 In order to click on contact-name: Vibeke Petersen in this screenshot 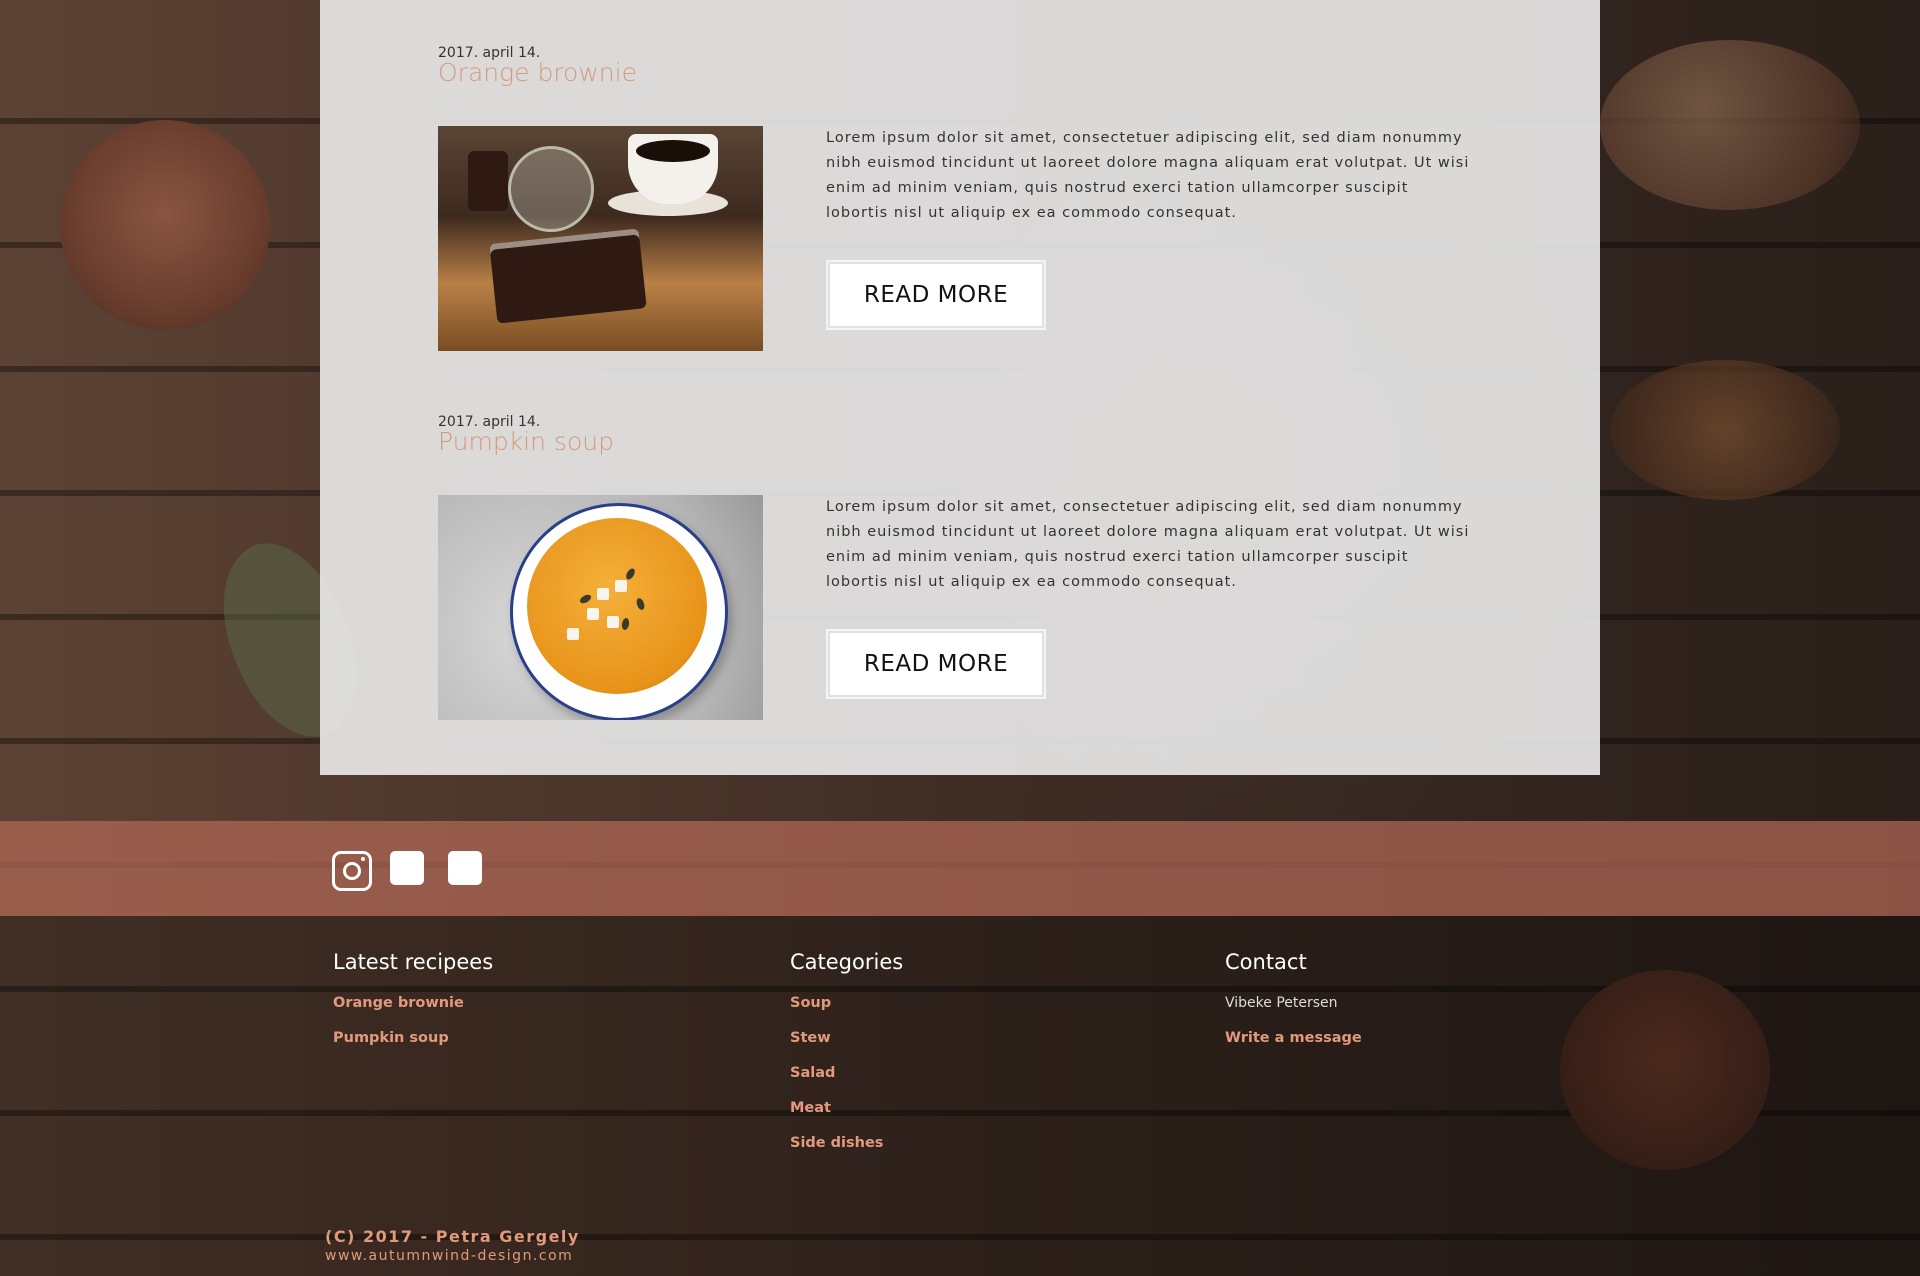, I will do `click(1281, 1003)`.